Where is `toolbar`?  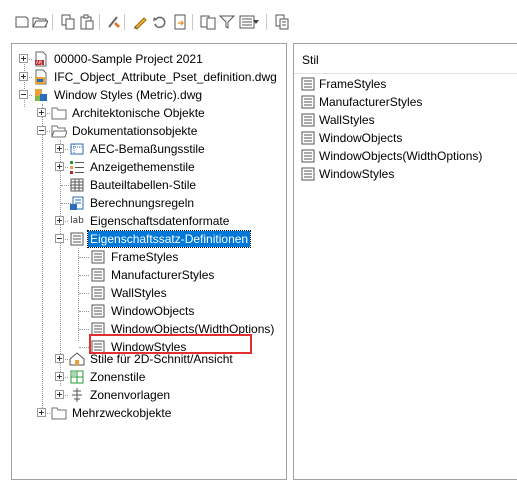
toolbar is located at coordinates (258, 20).